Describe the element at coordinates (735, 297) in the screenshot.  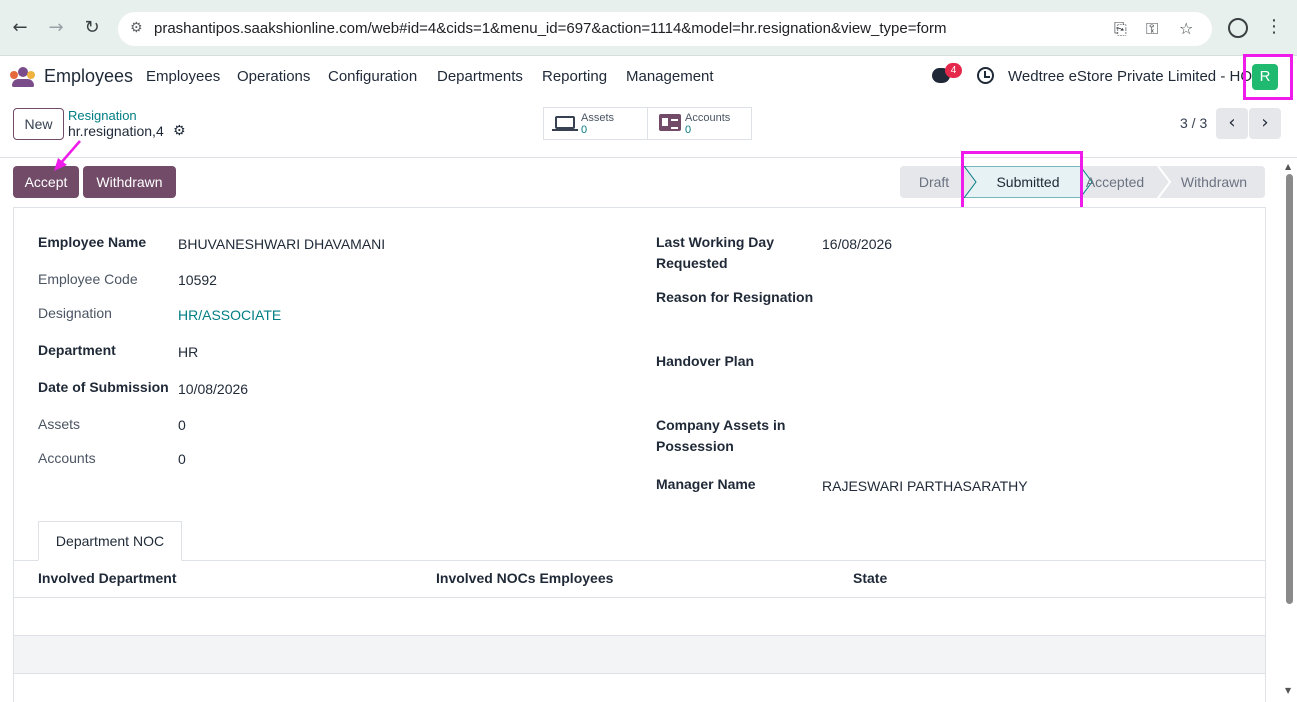
I see `label-reason-for-resignation: Reason for Resignation` at that location.